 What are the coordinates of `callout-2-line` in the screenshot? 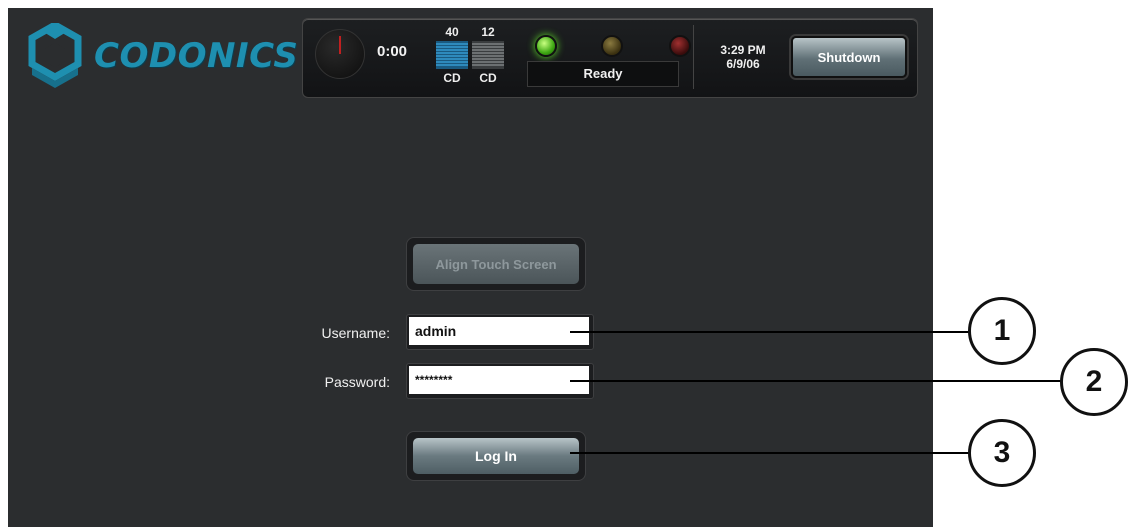 It's located at (816, 381).